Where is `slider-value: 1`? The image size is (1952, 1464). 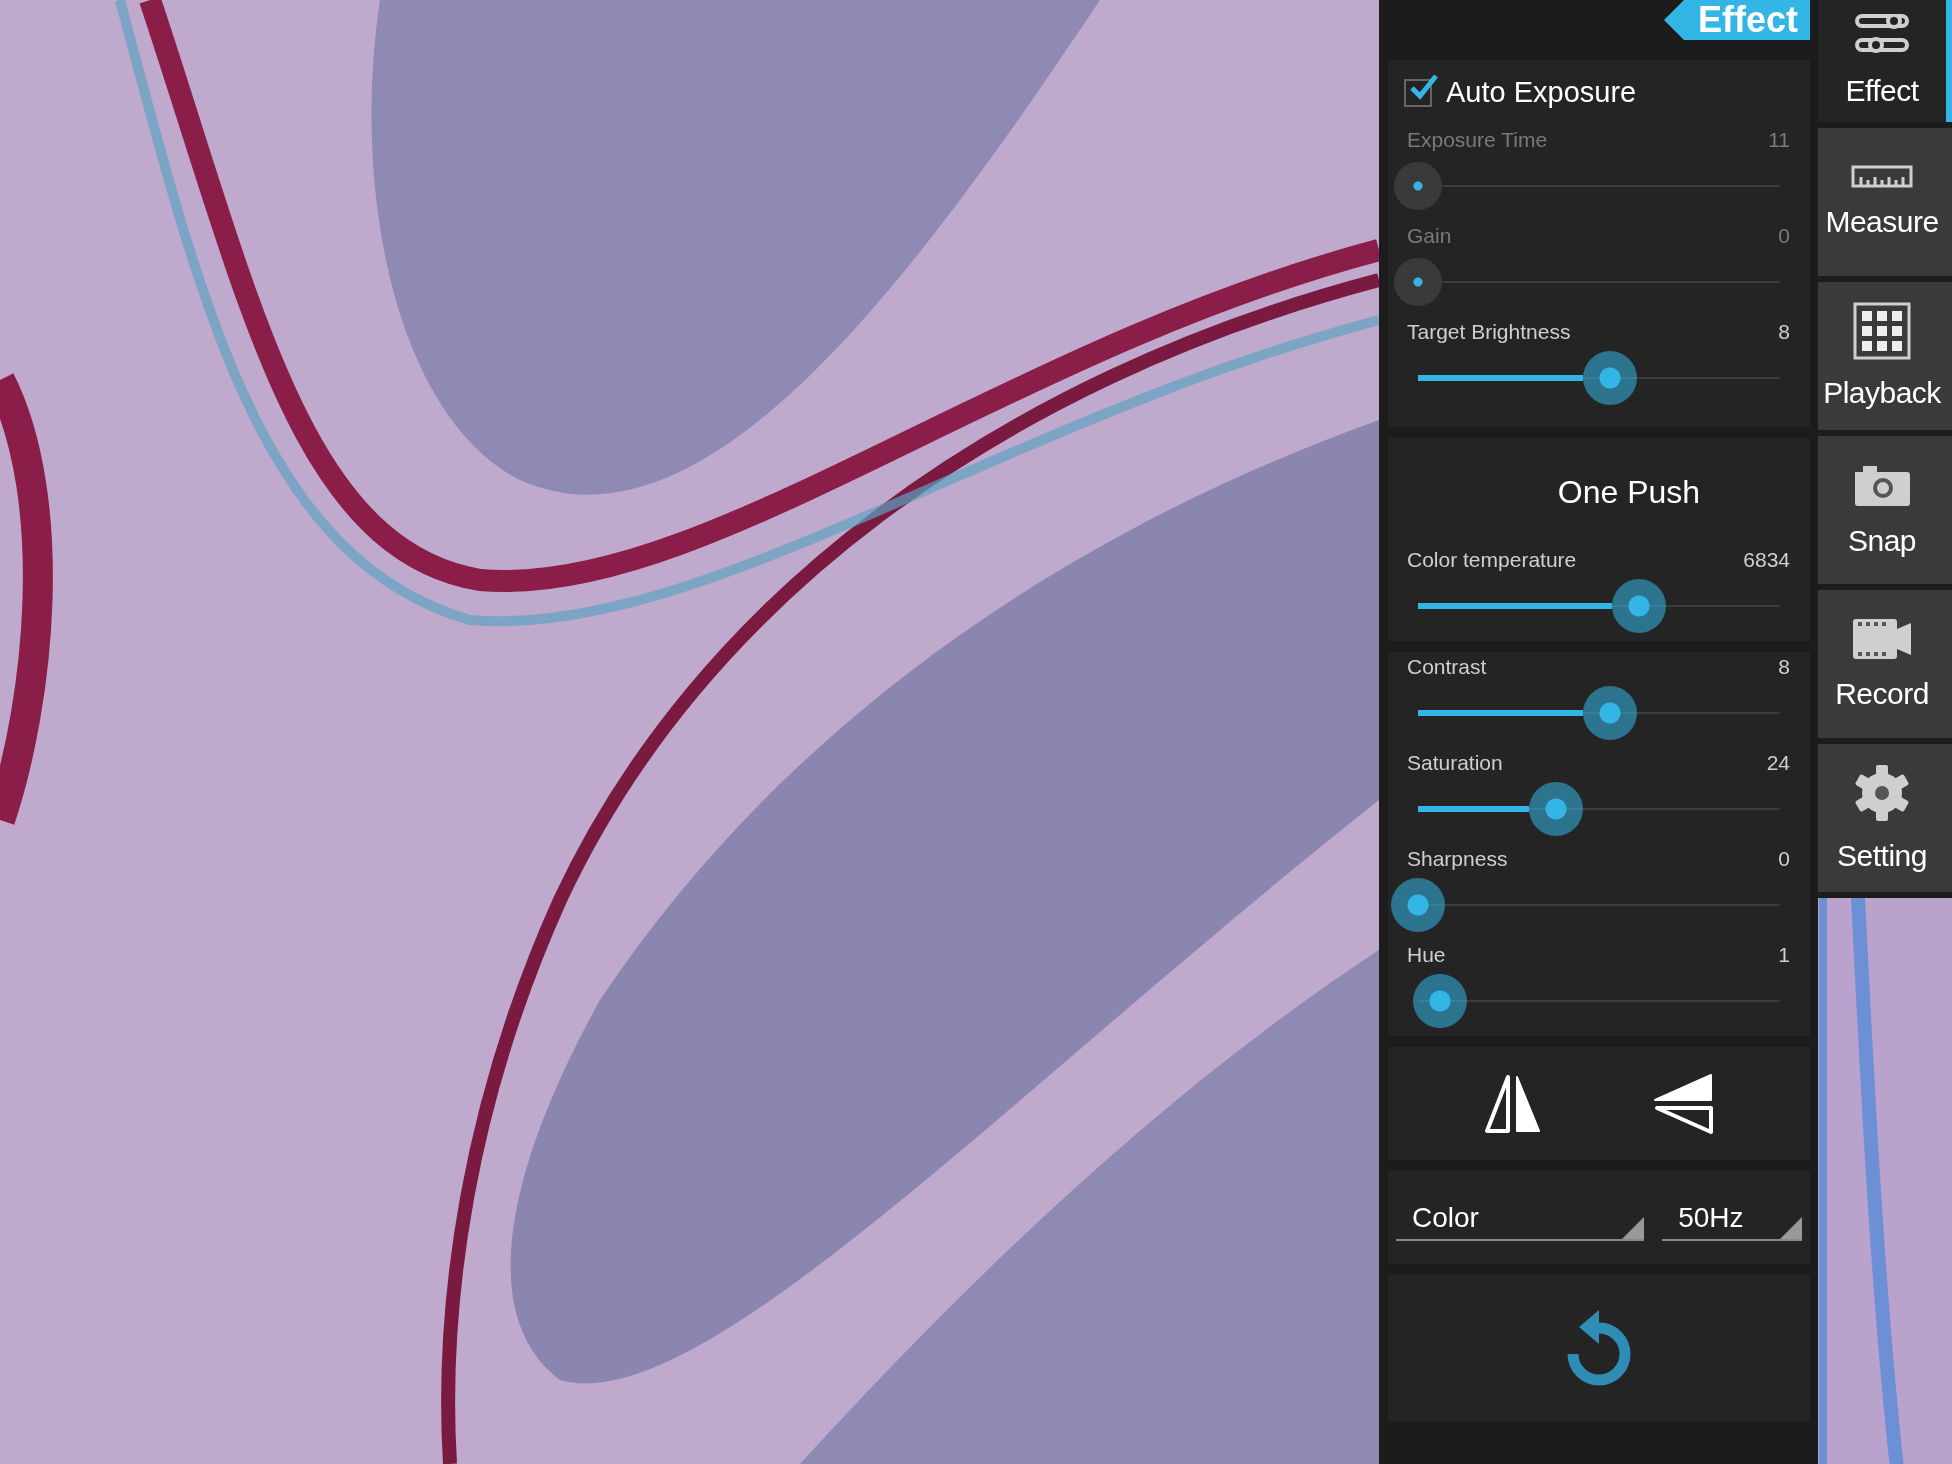 slider-value: 1 is located at coordinates (1784, 955).